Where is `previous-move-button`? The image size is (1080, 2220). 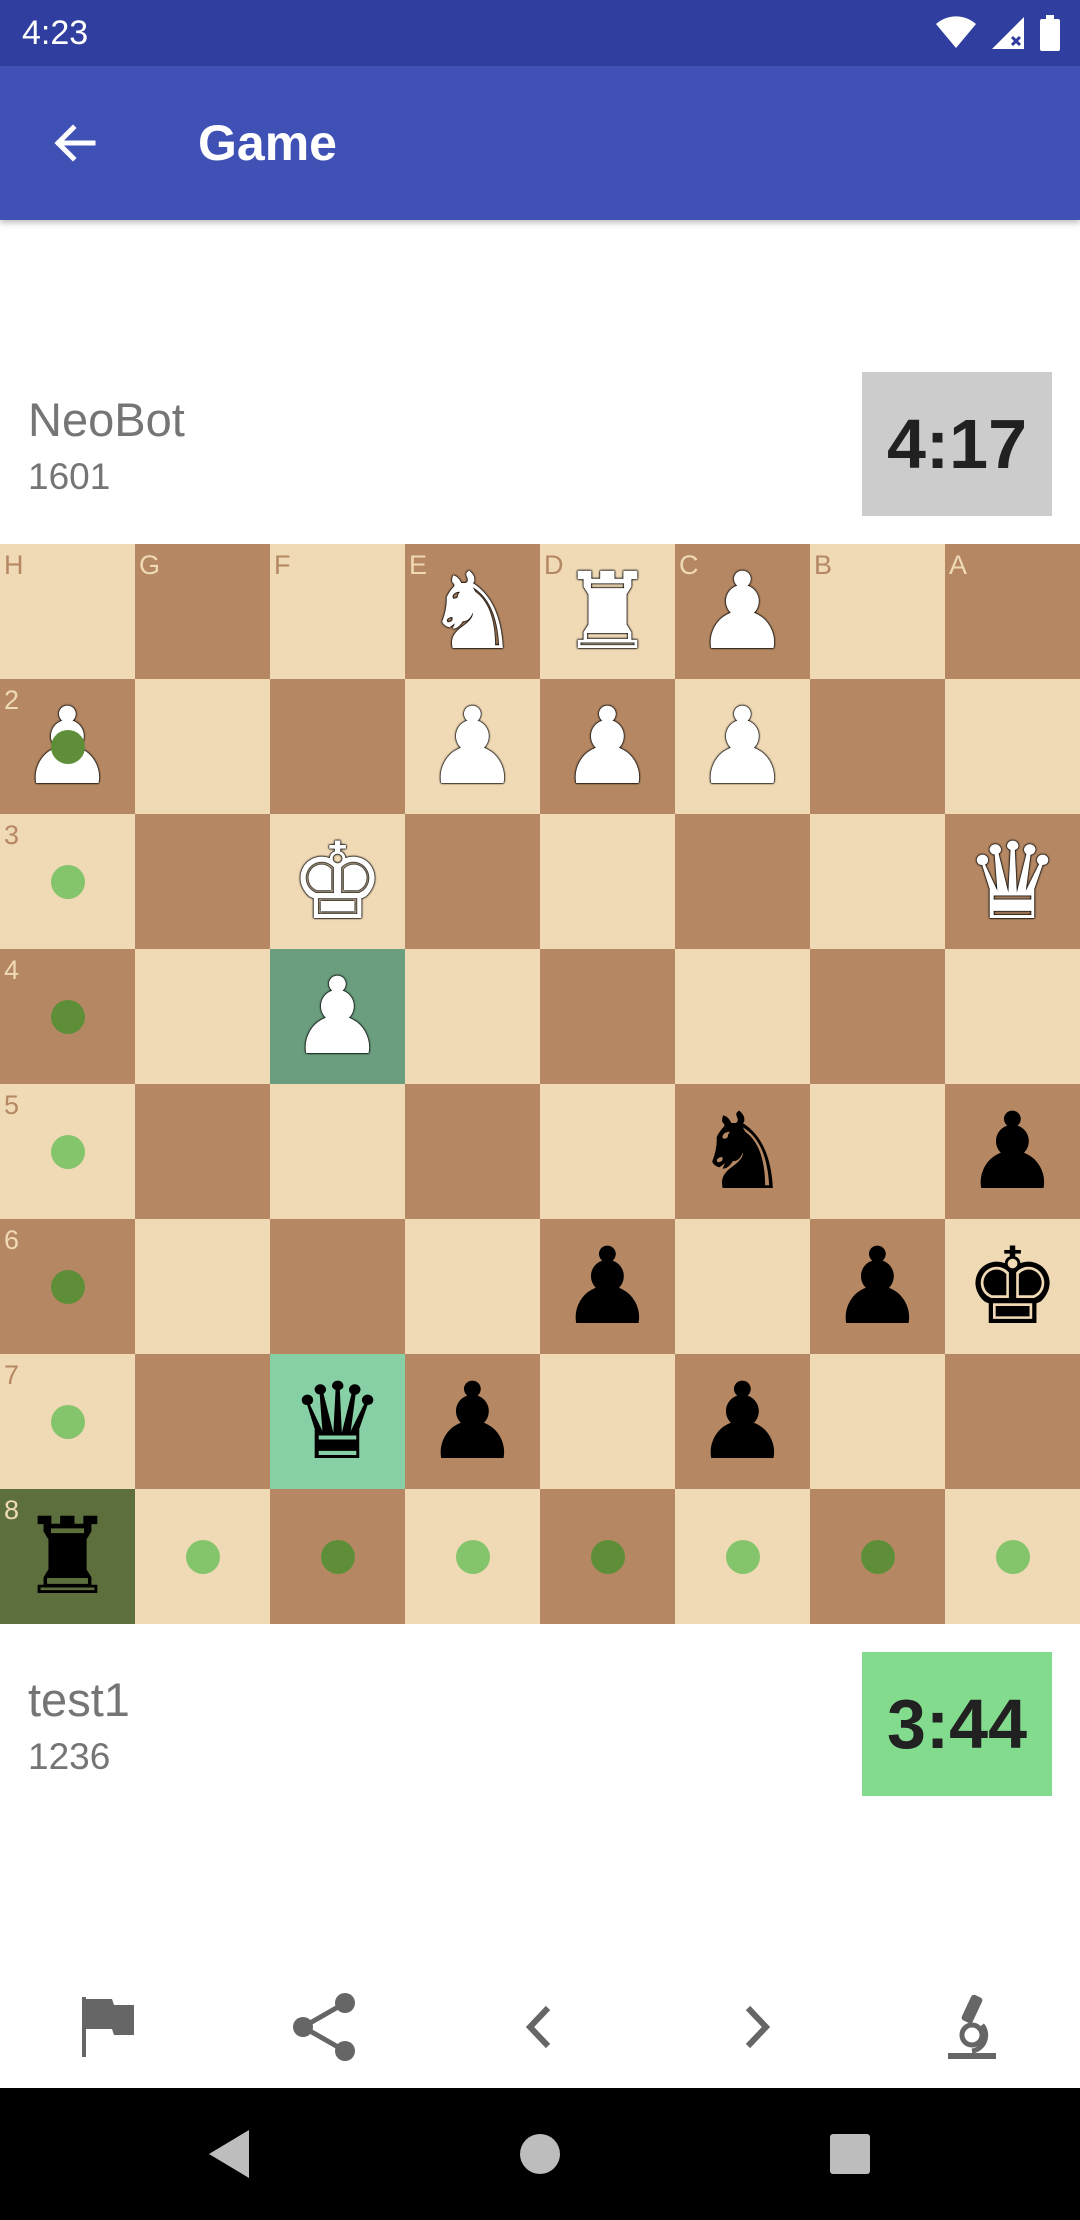 previous-move-button is located at coordinates (540, 2027).